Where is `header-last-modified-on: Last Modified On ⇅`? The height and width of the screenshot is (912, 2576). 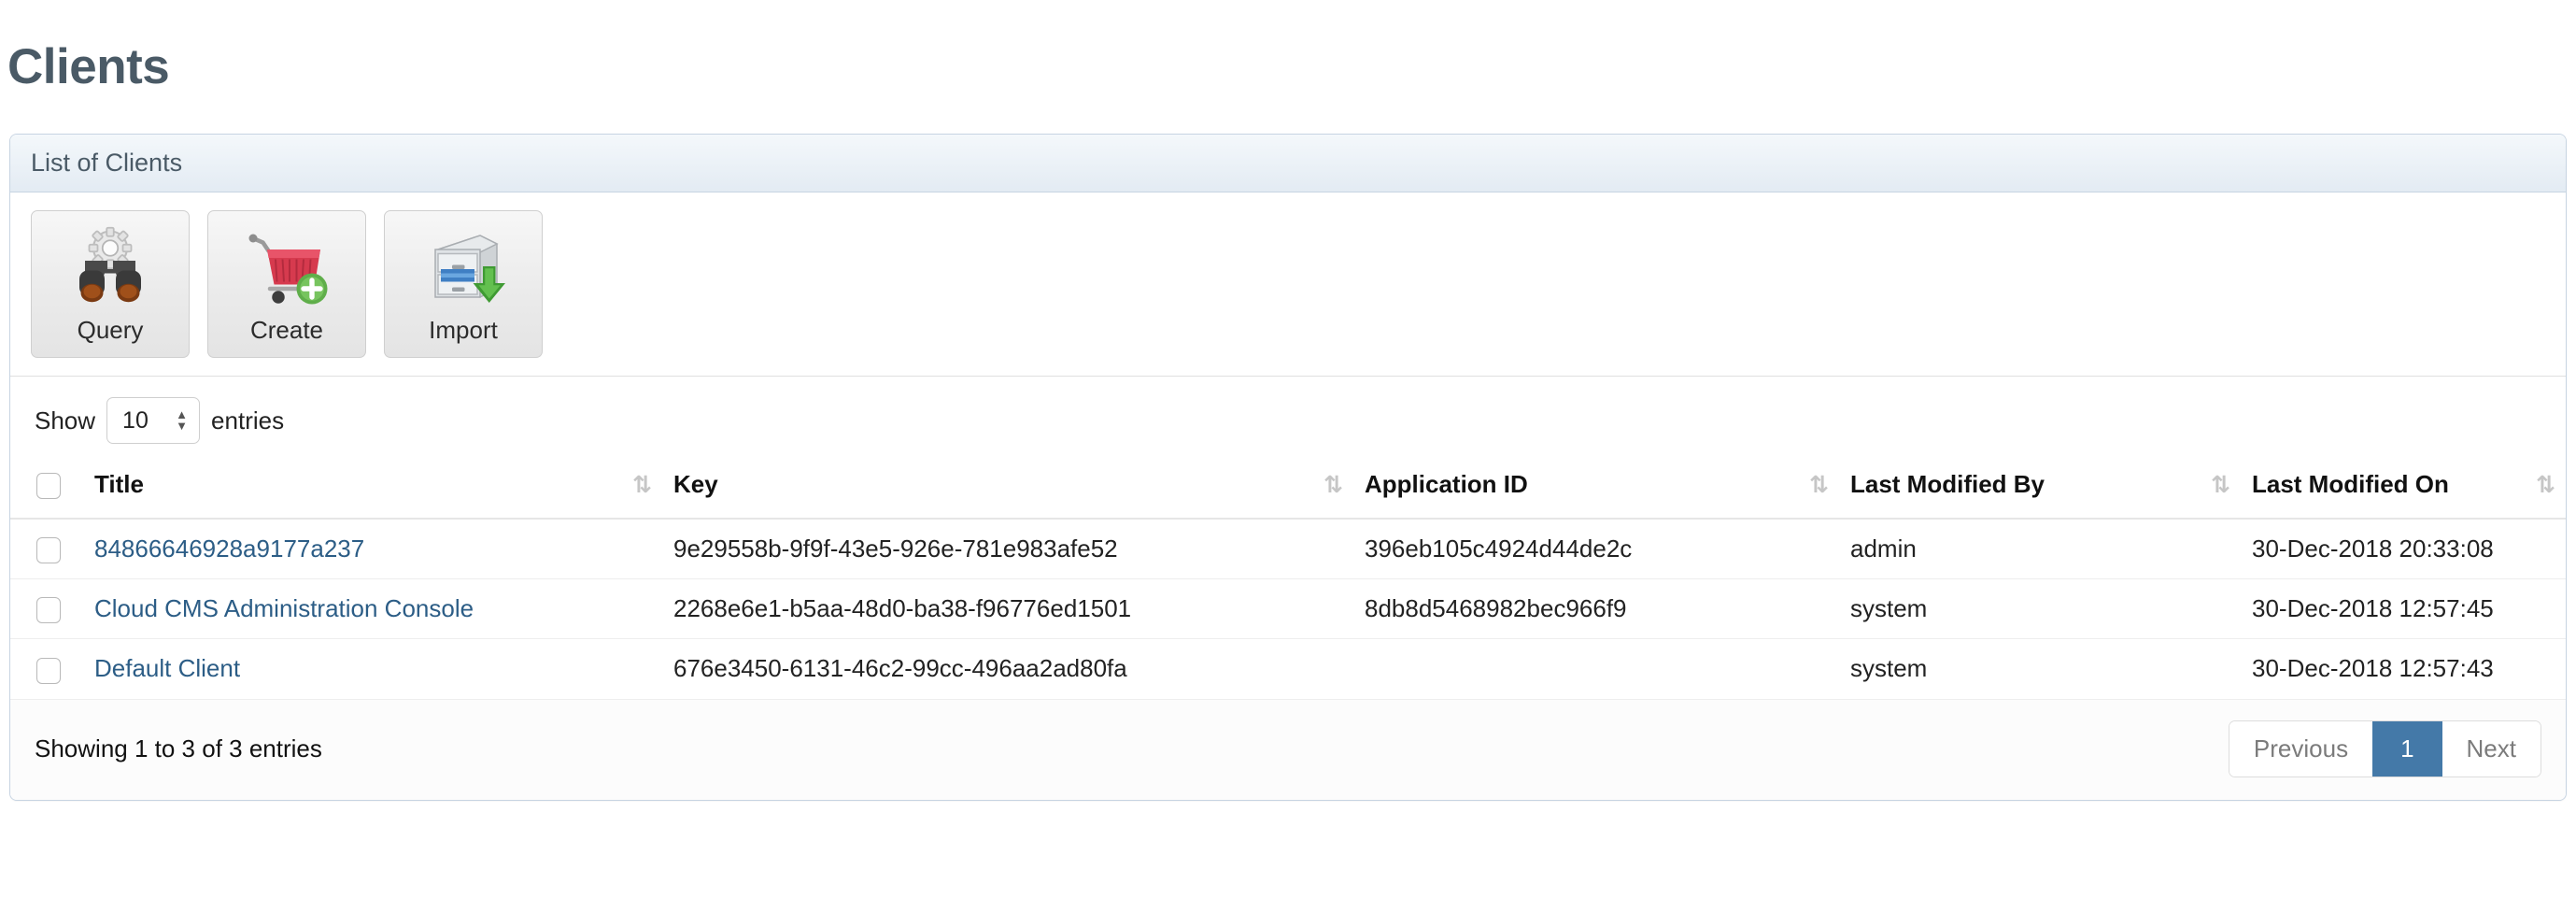 header-last-modified-on: Last Modified On ⇅ is located at coordinates (2403, 488).